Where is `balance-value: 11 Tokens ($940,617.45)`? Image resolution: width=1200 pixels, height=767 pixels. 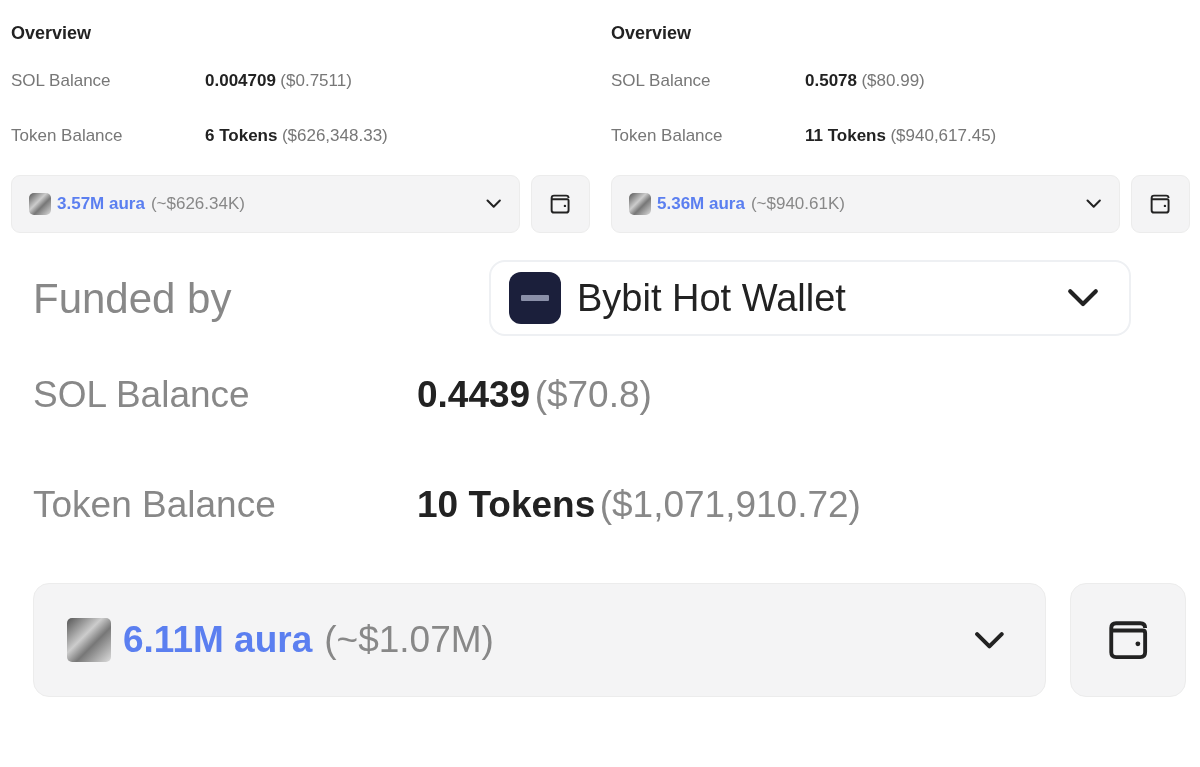
balance-value: 11 Tokens ($940,617.45) is located at coordinates (901, 136).